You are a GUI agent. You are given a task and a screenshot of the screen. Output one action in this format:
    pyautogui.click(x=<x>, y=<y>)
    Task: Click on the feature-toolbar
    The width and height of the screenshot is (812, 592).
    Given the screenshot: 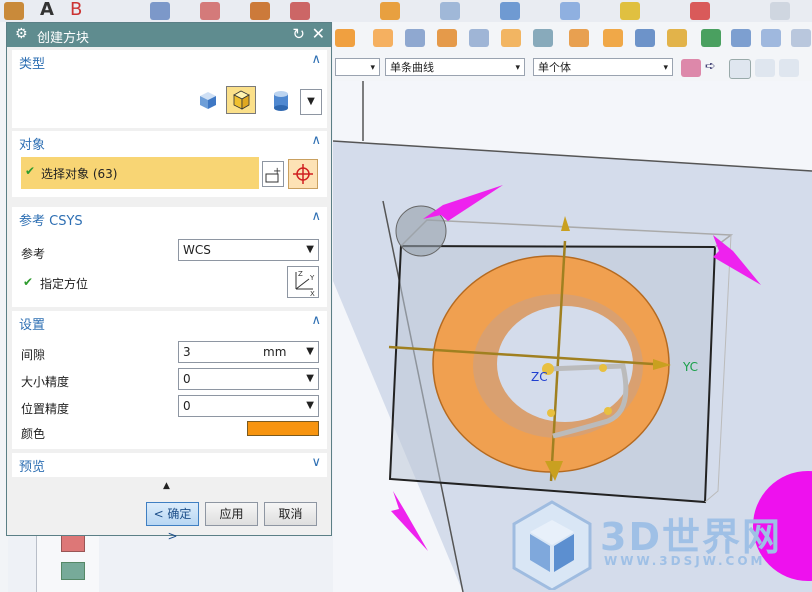 What is the action you would take?
    pyautogui.click(x=572, y=39)
    